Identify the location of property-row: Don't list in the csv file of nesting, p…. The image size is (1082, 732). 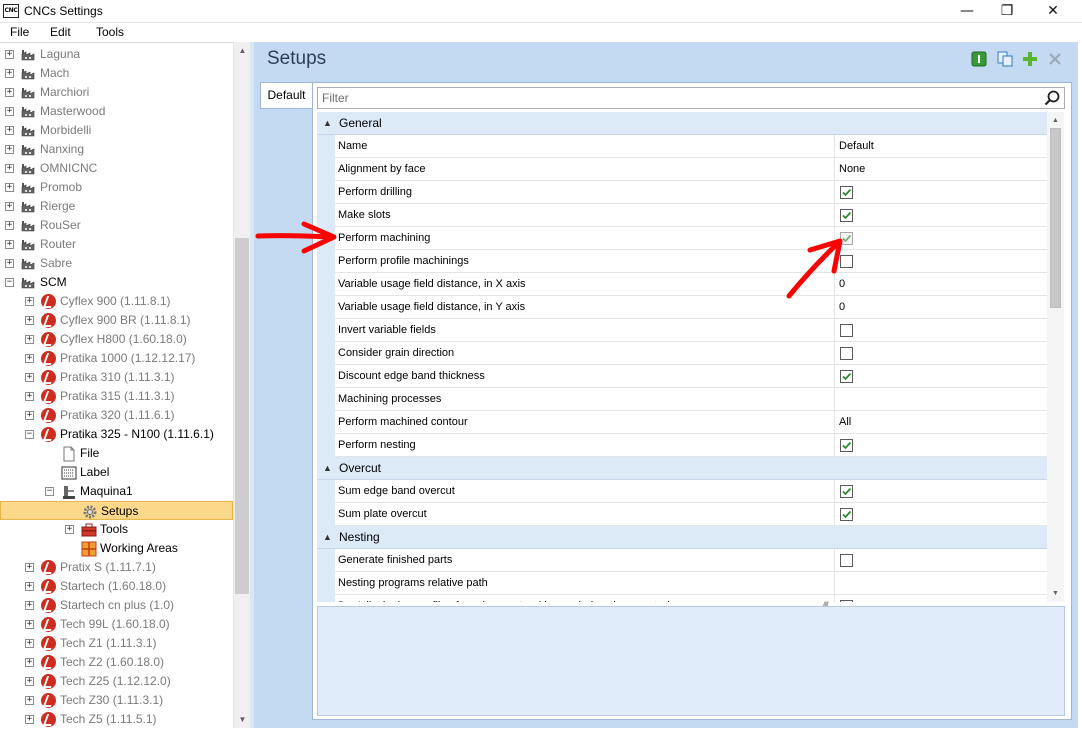
(682, 598).